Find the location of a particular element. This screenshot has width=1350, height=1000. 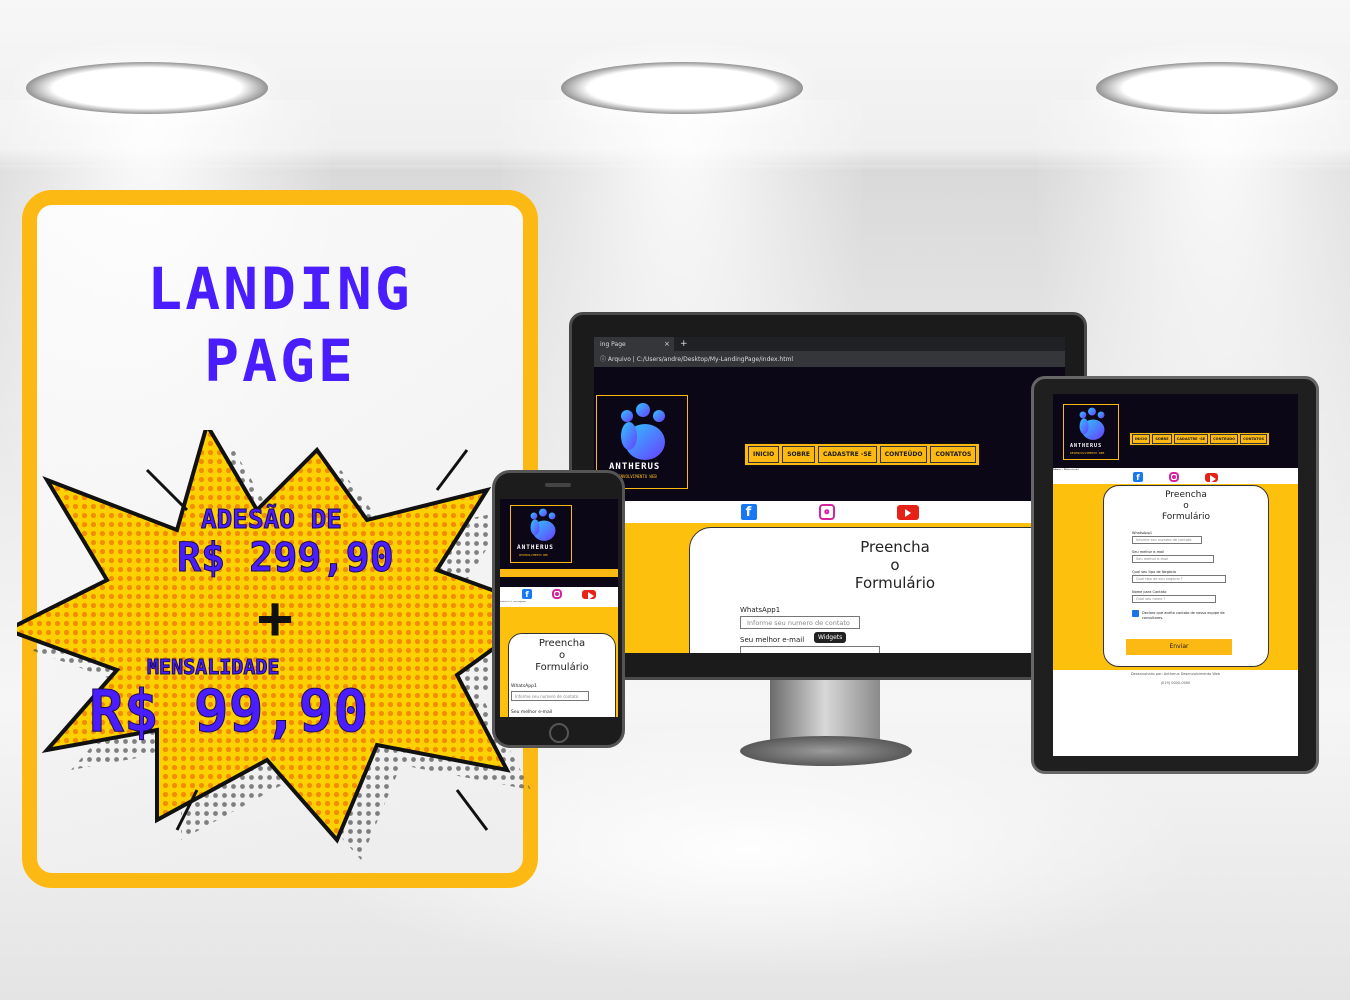

tablet-form-title-line2: o is located at coordinates (1186, 505).